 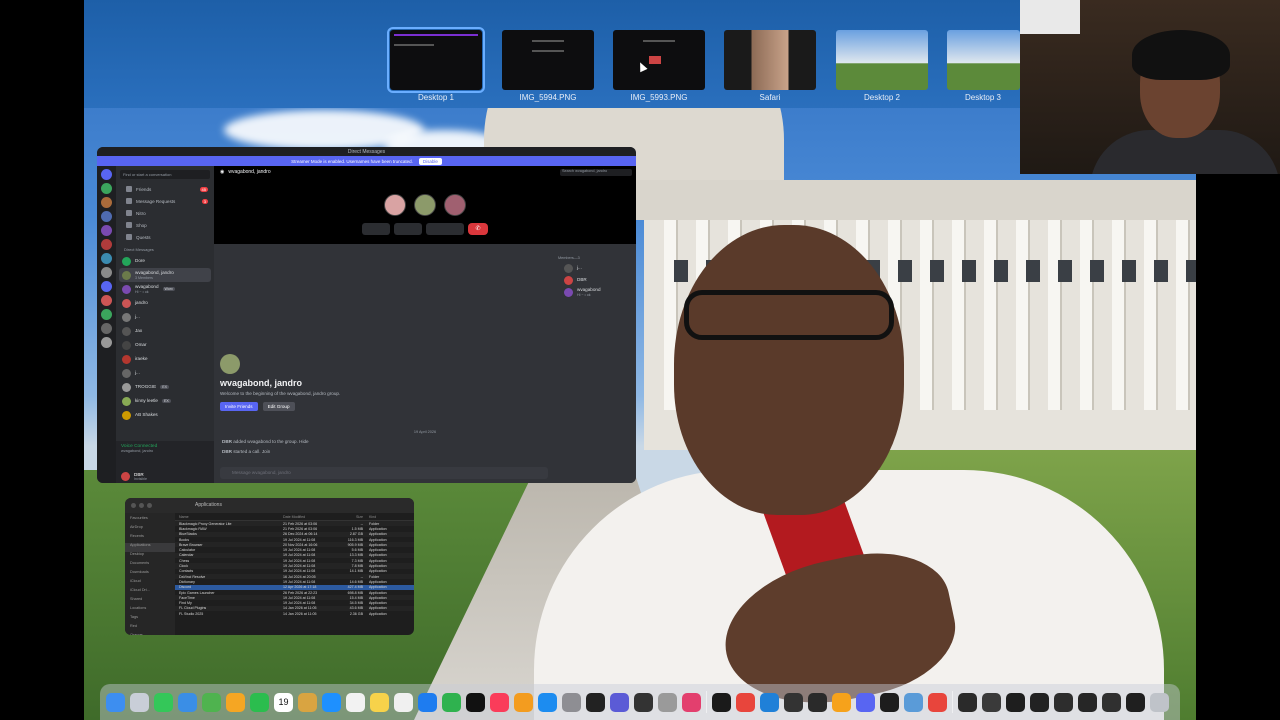 What do you see at coordinates (150, 520) in the screenshot?
I see `finder-sidebar-item: Favourites` at bounding box center [150, 520].